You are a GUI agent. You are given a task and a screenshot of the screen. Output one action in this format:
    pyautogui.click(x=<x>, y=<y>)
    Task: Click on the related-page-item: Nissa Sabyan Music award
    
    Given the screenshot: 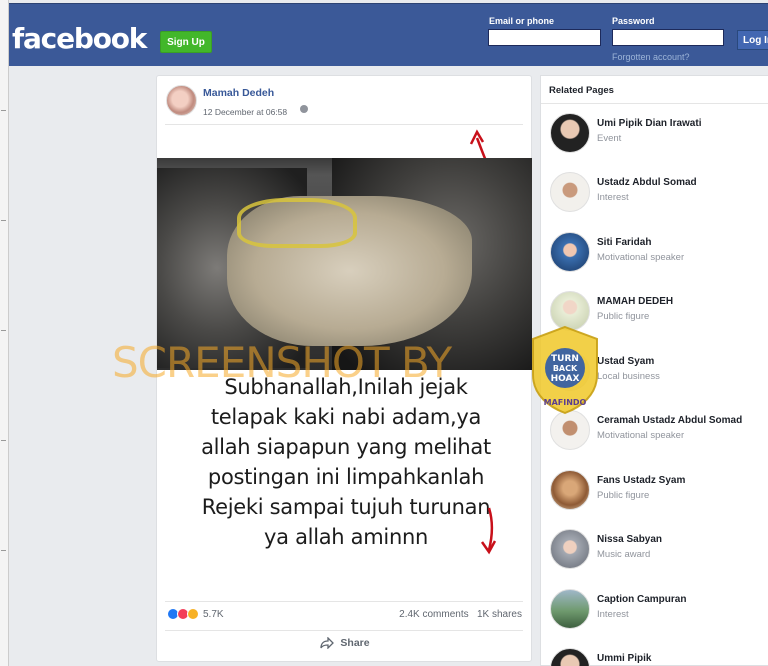 What is the action you would take?
    pyautogui.click(x=657, y=551)
    